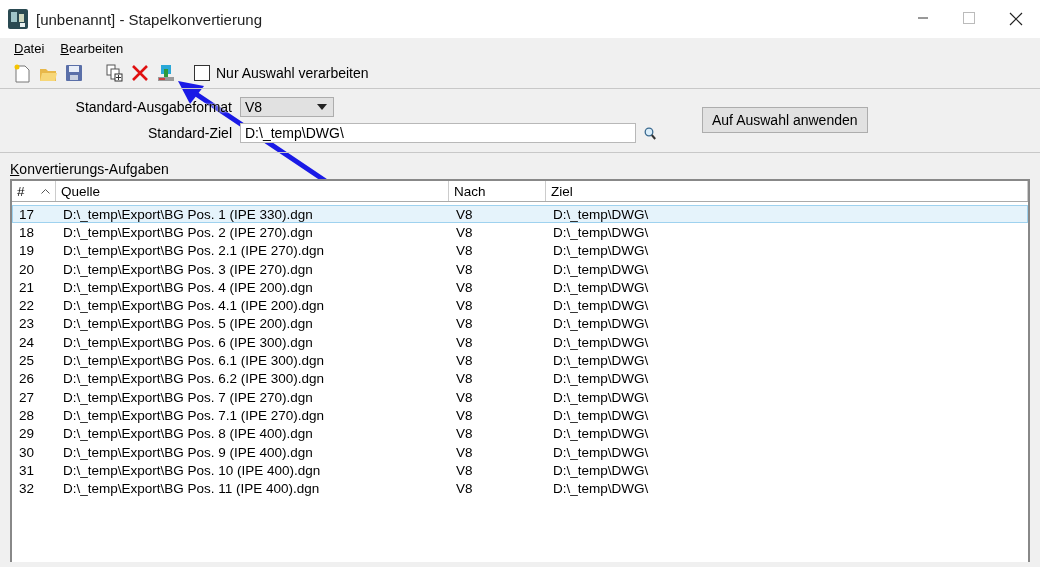  I want to click on search-icon, so click(650, 133).